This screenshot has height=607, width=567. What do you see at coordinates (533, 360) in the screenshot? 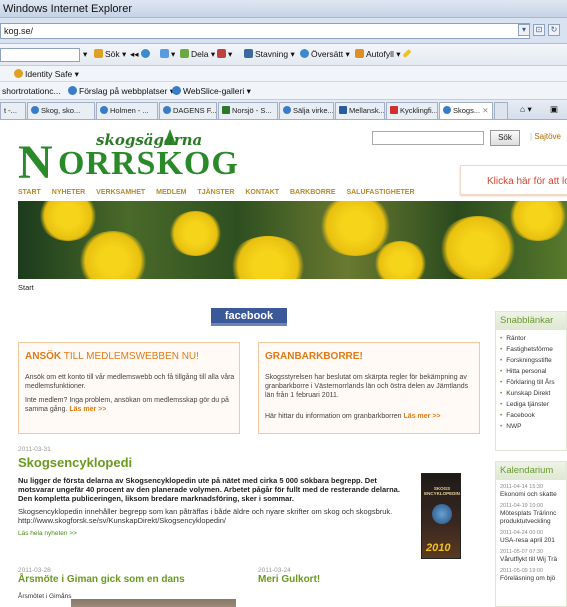
I see `quicklink-item: Forskningsstifte` at bounding box center [533, 360].